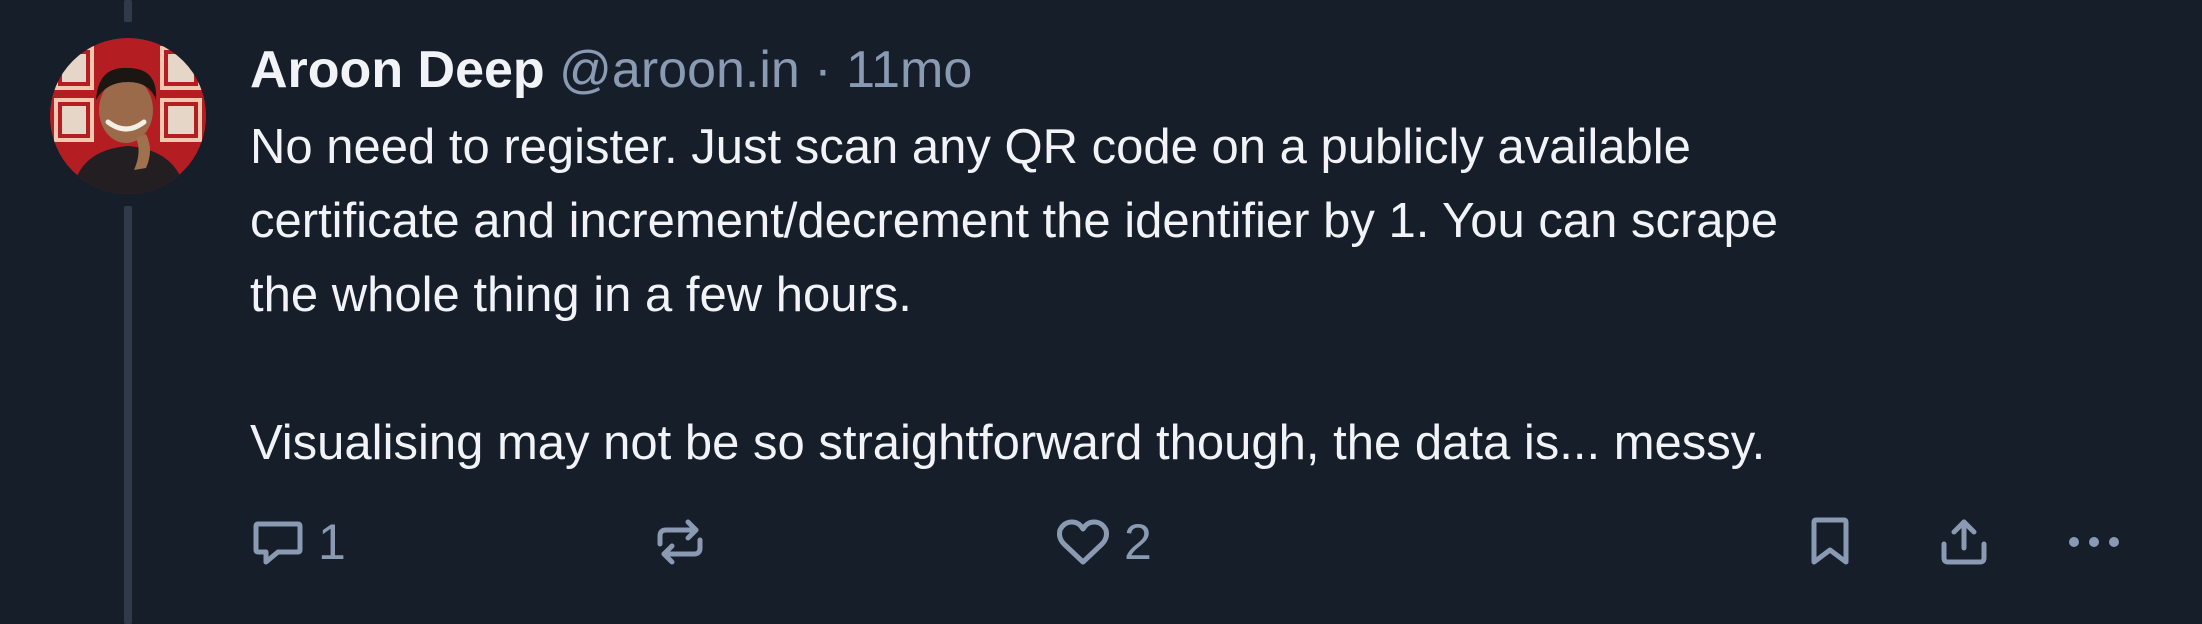 Image resolution: width=2202 pixels, height=624 pixels. I want to click on post-timestamp: 11mo, so click(909, 70).